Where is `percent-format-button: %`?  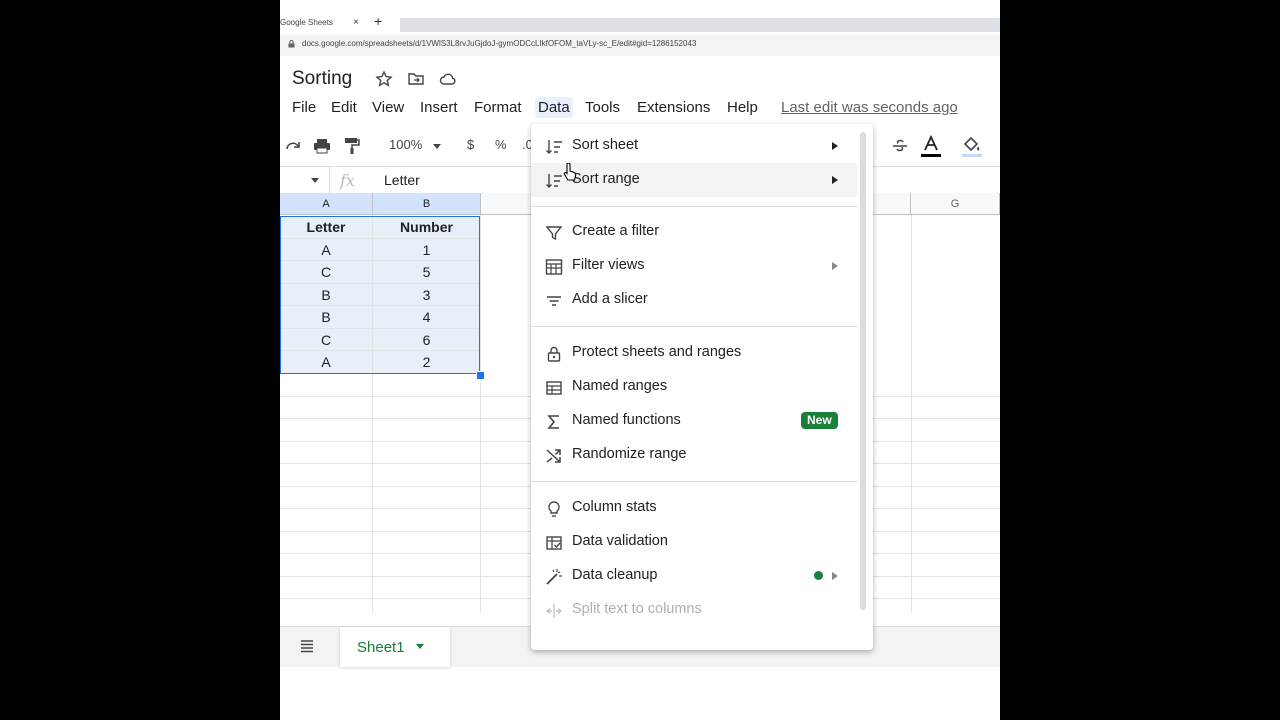
percent-format-button: % is located at coordinates (501, 144).